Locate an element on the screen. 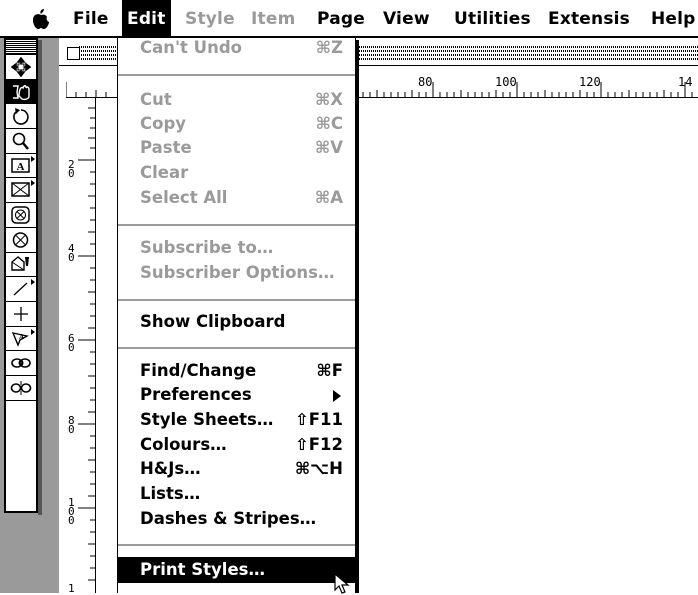  picture-box-tool-icon is located at coordinates (21, 191).